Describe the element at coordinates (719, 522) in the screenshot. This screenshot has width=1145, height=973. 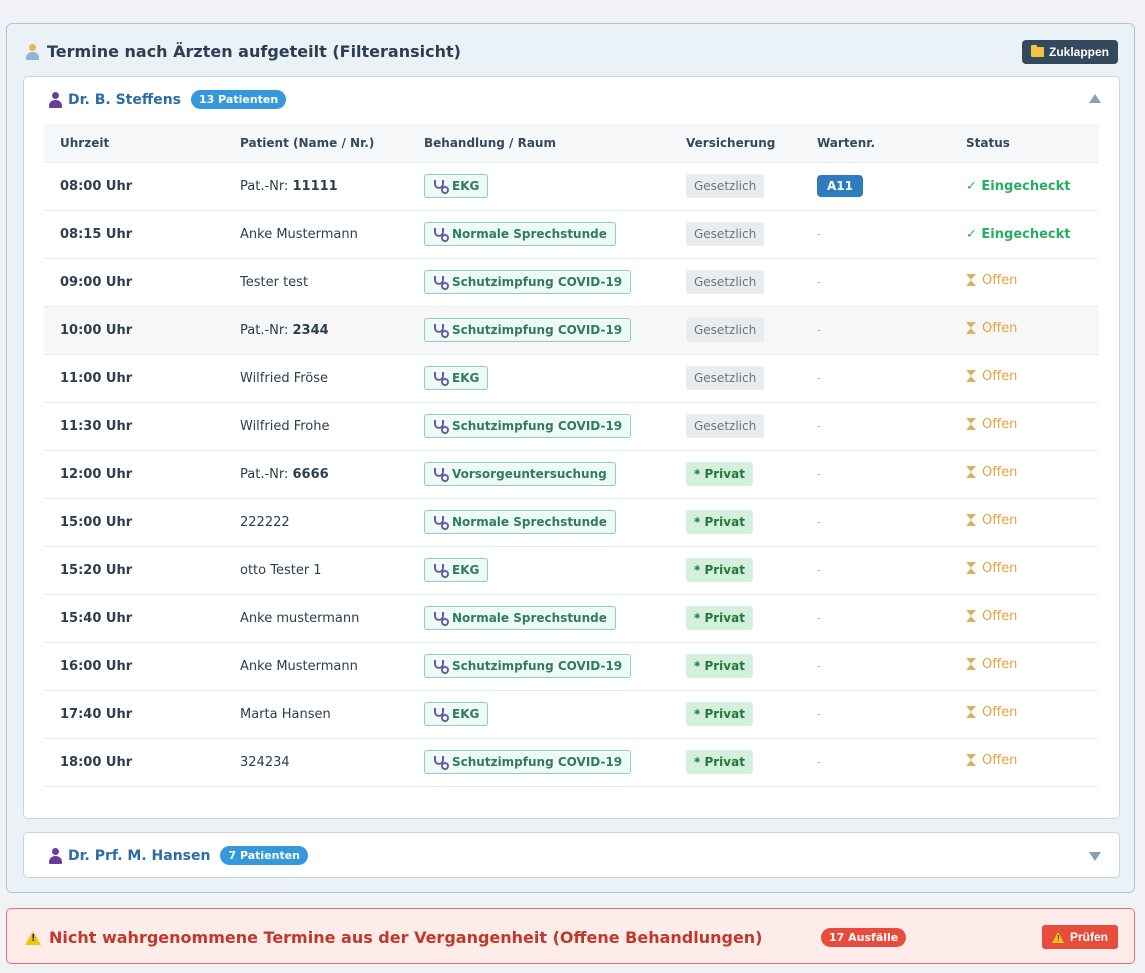
I see `insurance-badge: * Privat` at that location.